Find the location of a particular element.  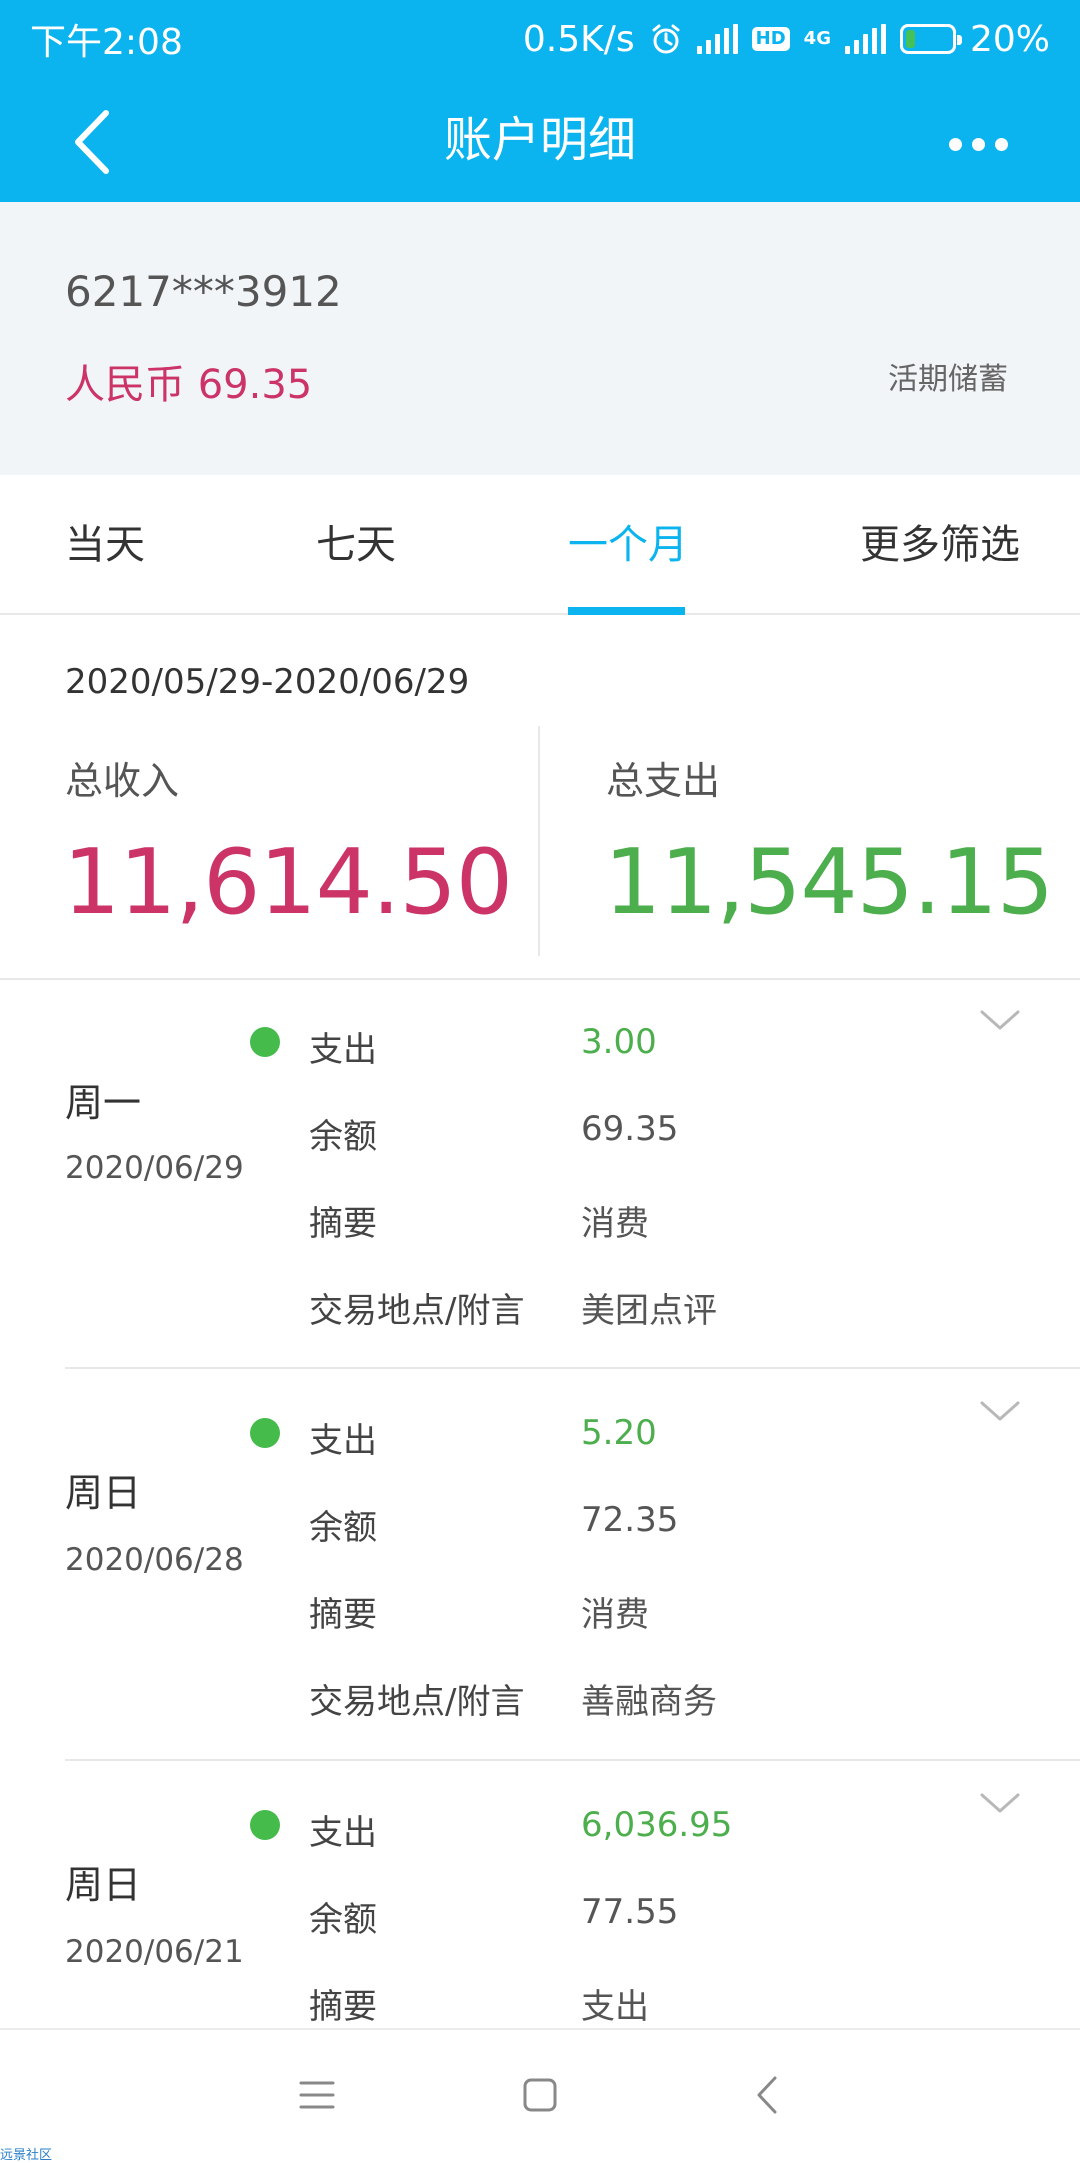

home-button is located at coordinates (540, 2095).